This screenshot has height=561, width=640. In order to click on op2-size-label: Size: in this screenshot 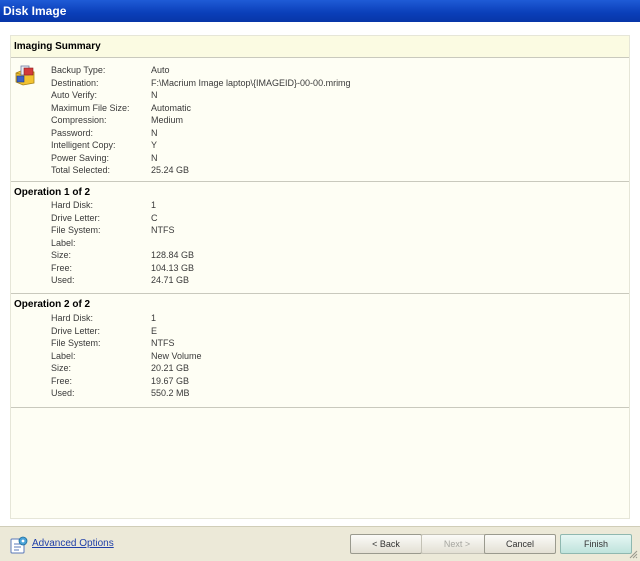, I will do `click(61, 368)`.